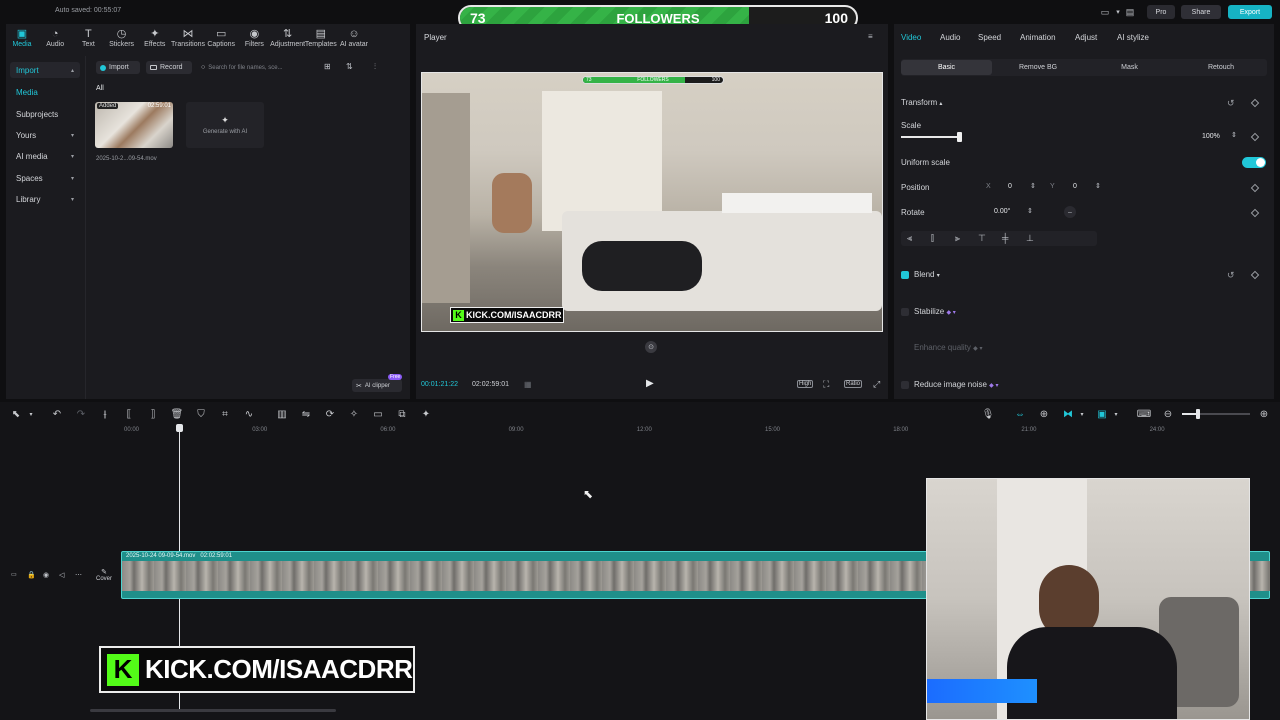 This screenshot has height=720, width=1280. Describe the element at coordinates (201, 414) in the screenshot. I see `marker-icon: ⛉` at that location.